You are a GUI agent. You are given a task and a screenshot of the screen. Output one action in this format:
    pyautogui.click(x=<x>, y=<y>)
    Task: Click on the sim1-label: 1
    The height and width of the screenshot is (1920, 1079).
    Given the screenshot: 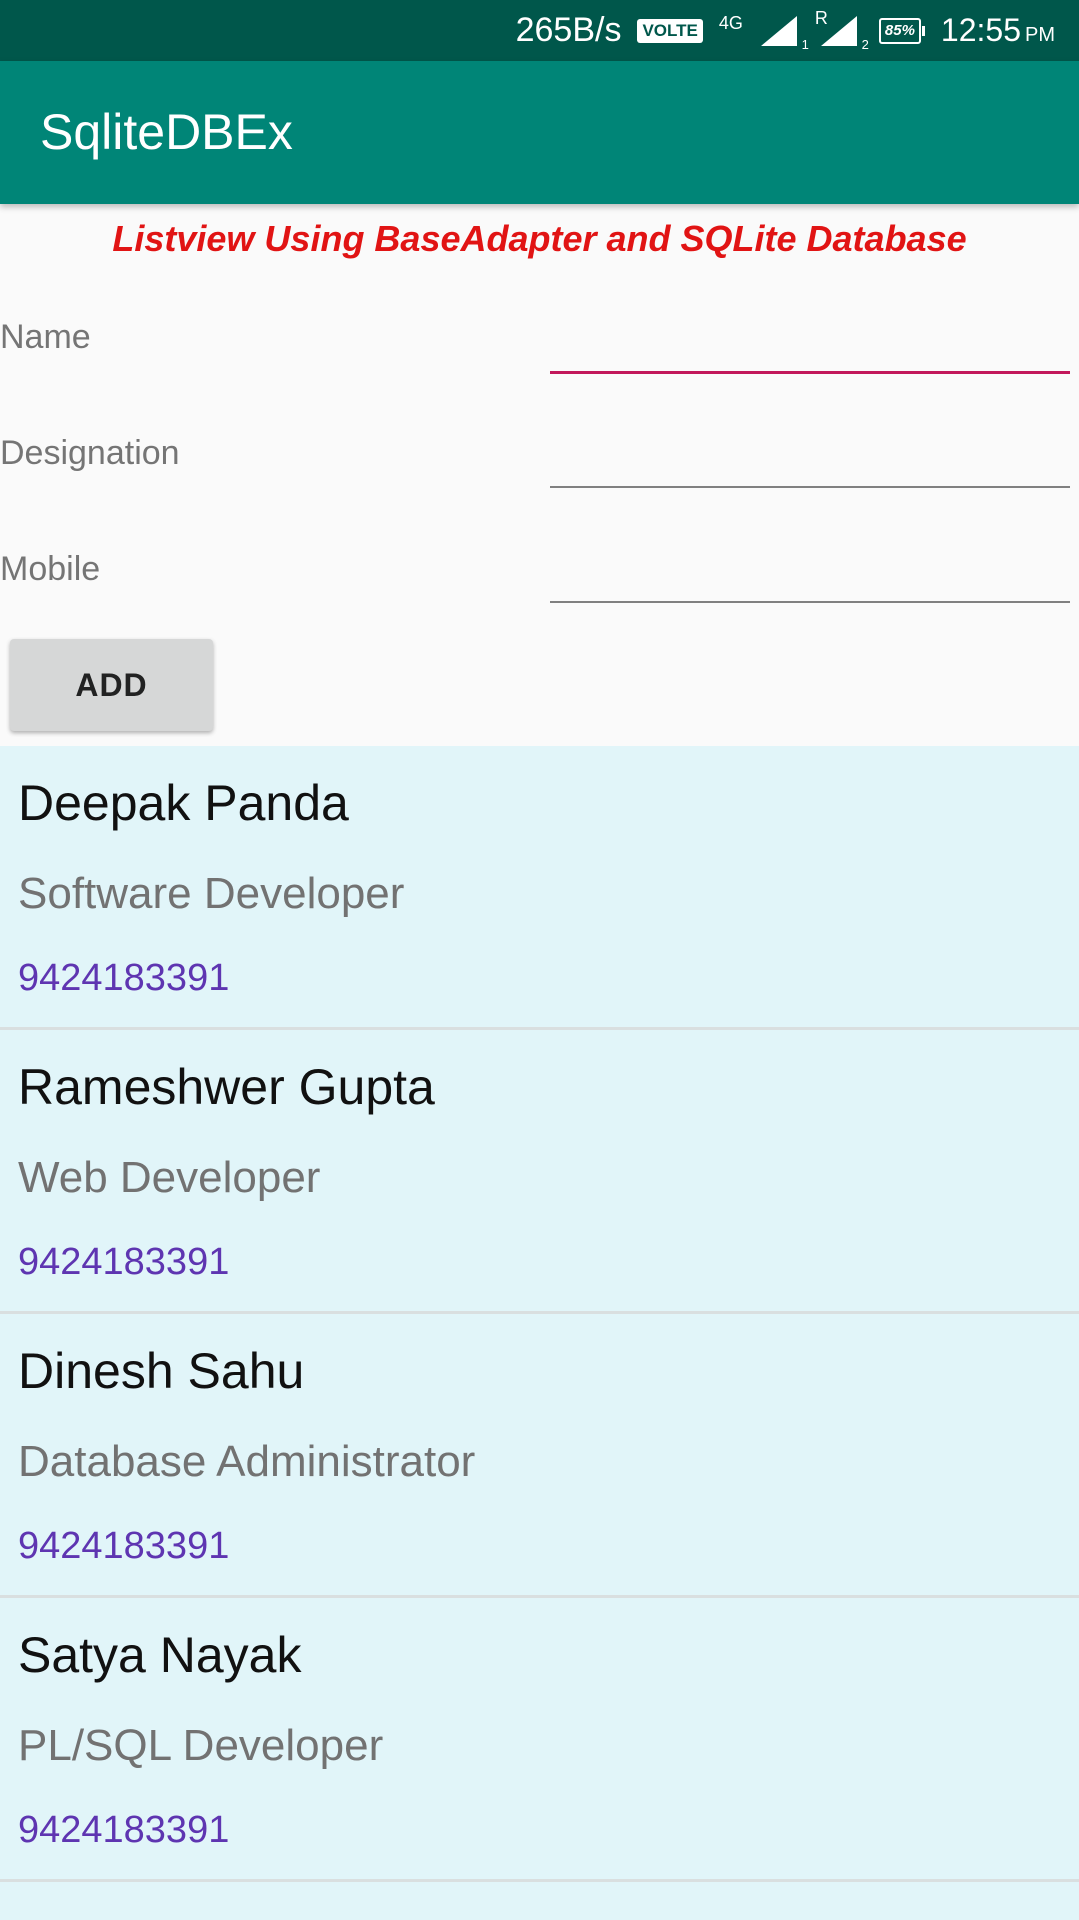 What is the action you would take?
    pyautogui.click(x=805, y=44)
    